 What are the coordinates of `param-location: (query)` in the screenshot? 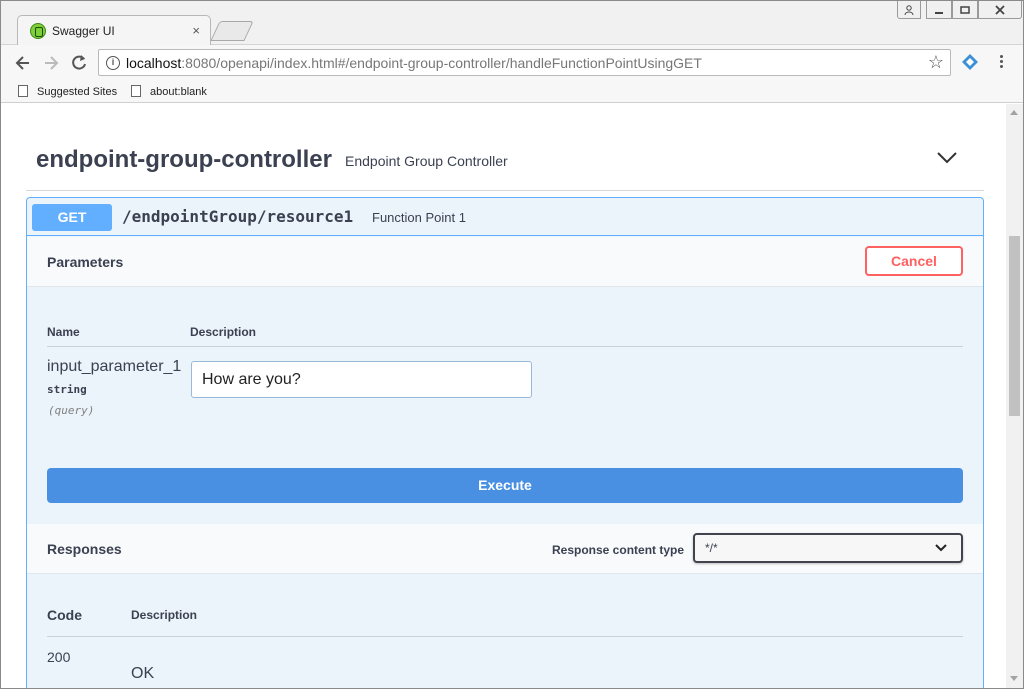 It's located at (71, 410).